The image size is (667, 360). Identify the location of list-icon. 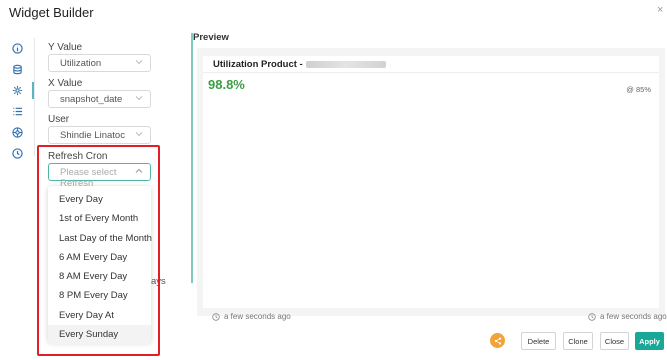
(17, 111).